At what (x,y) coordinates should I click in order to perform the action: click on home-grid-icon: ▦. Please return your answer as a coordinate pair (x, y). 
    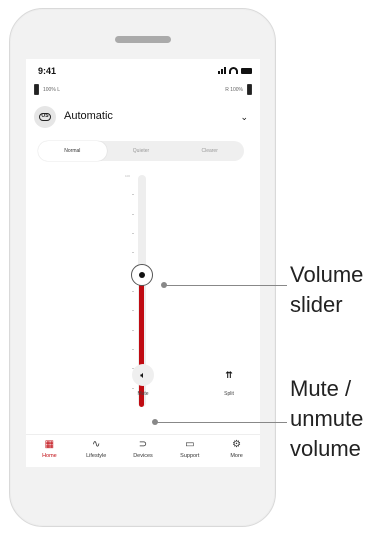
    Looking at the image, I should click on (49, 444).